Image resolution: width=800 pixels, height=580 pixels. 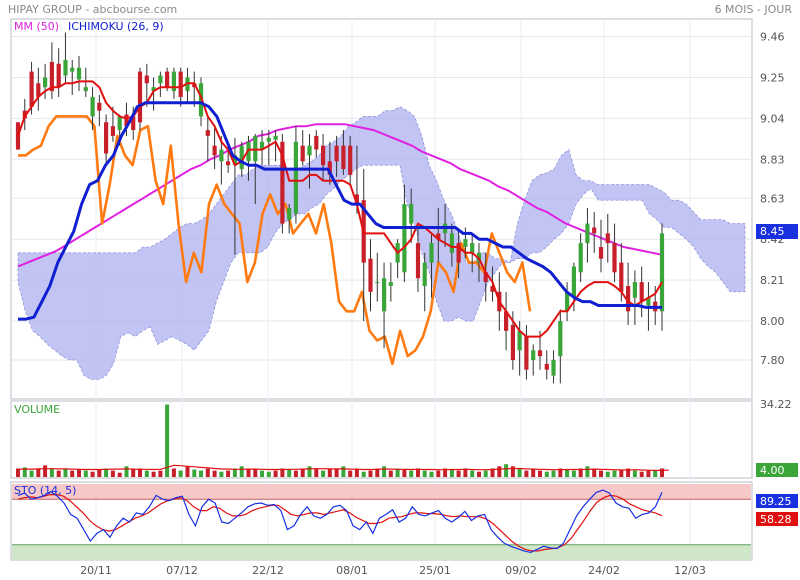 What do you see at coordinates (36, 26) in the screenshot?
I see `legend-ma: MM (50)` at bounding box center [36, 26].